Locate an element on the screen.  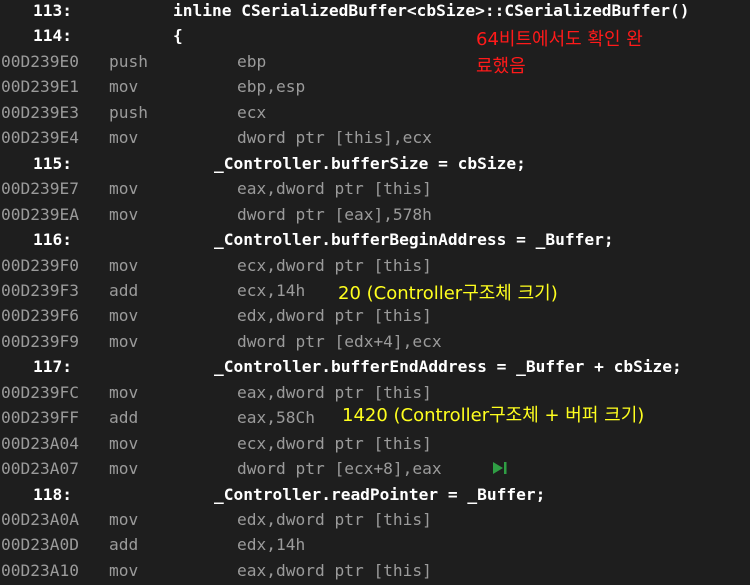
source-code: _Controller.readPointer = _Buffer; is located at coordinates (380, 494).